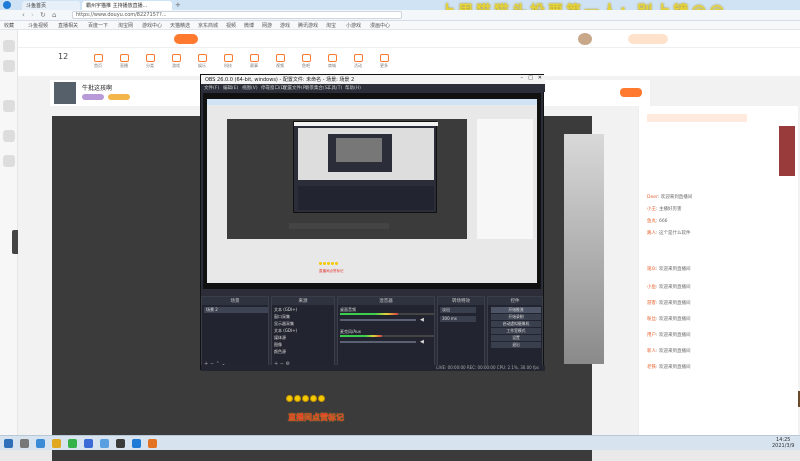 Image resolution: width=800 pixels, height=461 pixels. I want to click on obs-taskbar-icon, so click(120, 443).